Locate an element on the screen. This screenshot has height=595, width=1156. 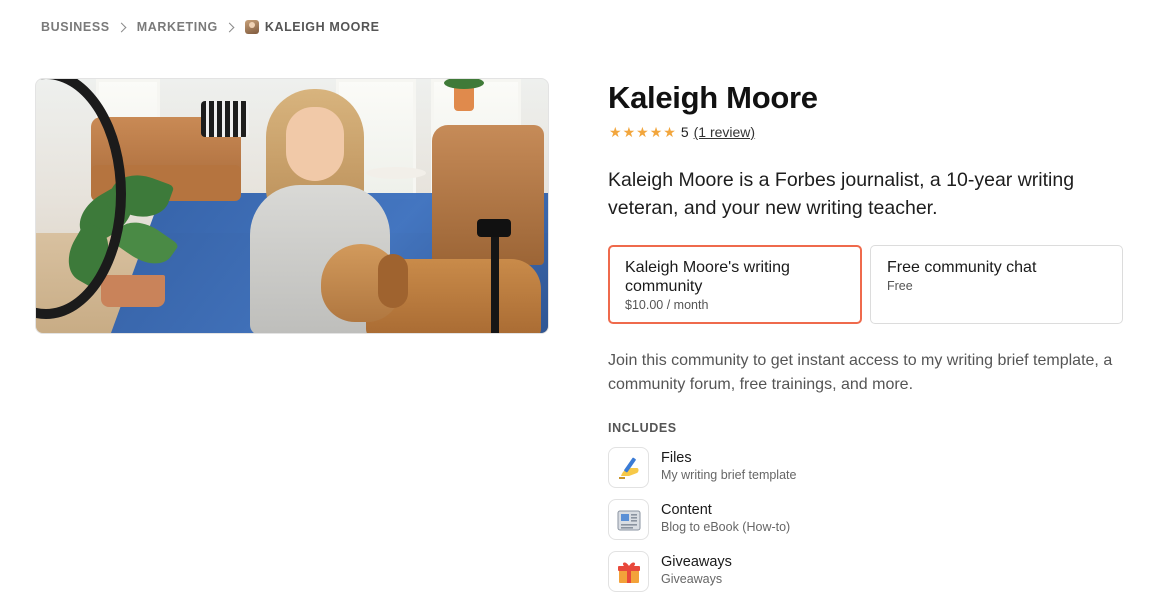
plan-option-free-chat: Free community chat Free is located at coordinates (996, 284).